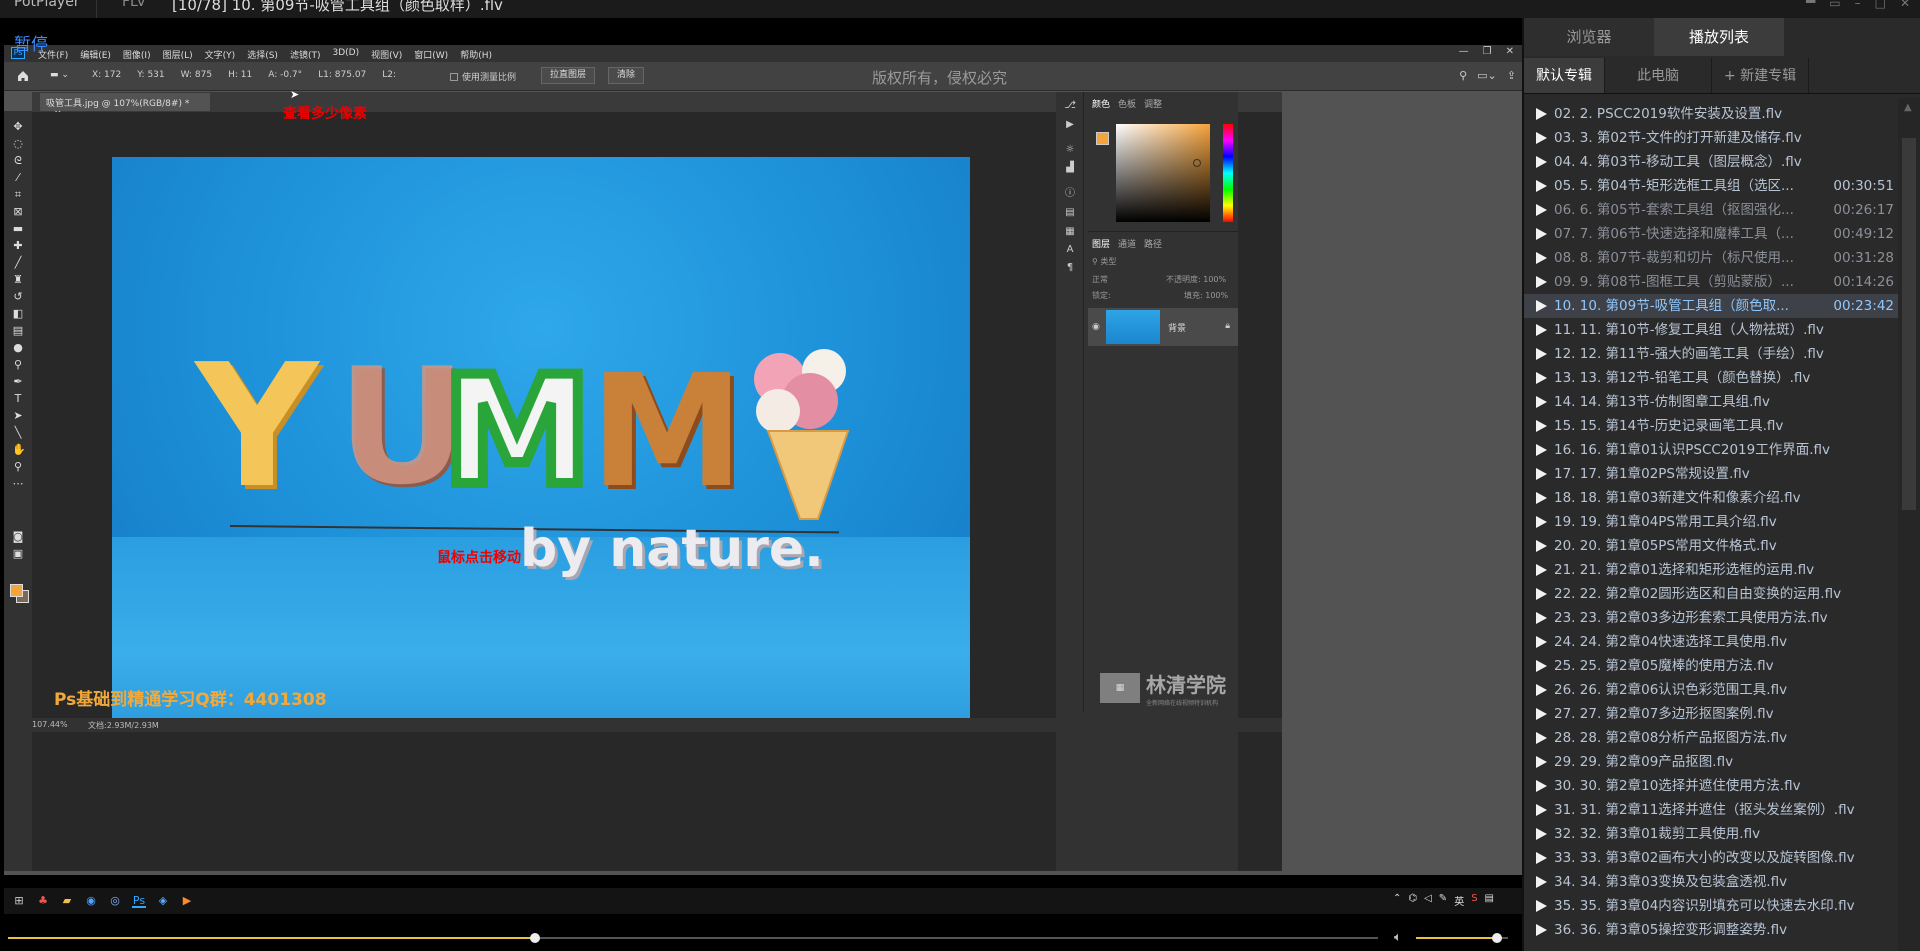 Image resolution: width=1920 pixels, height=951 pixels. Describe the element at coordinates (1464, 51) in the screenshot. I see `minimize-icon: —` at that location.